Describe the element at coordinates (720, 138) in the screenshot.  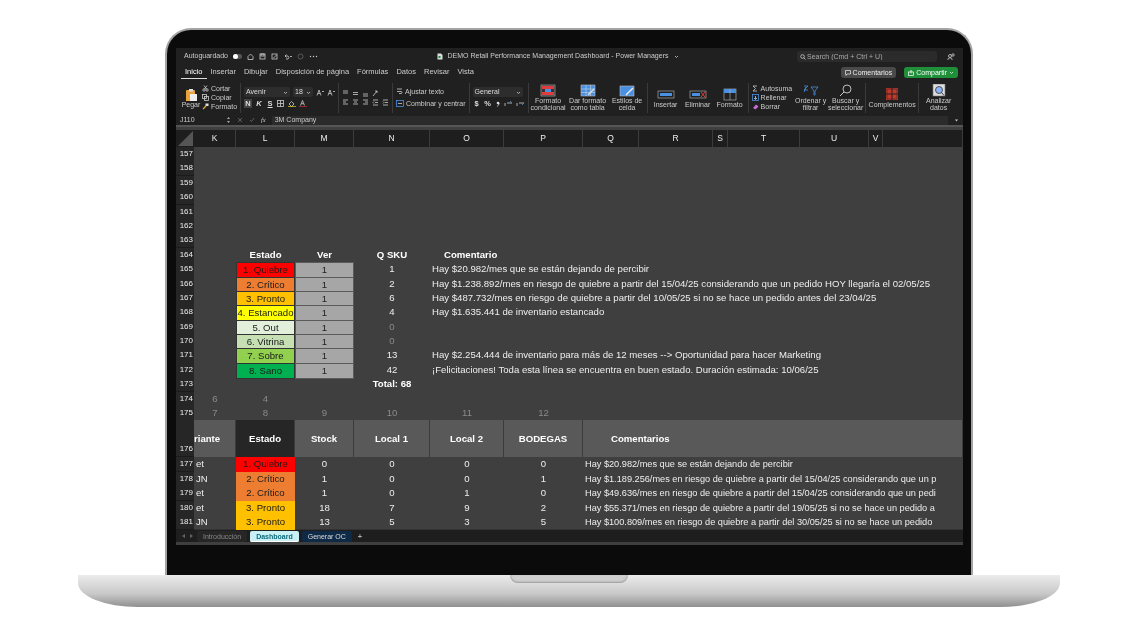
I see `column-letter: S` at that location.